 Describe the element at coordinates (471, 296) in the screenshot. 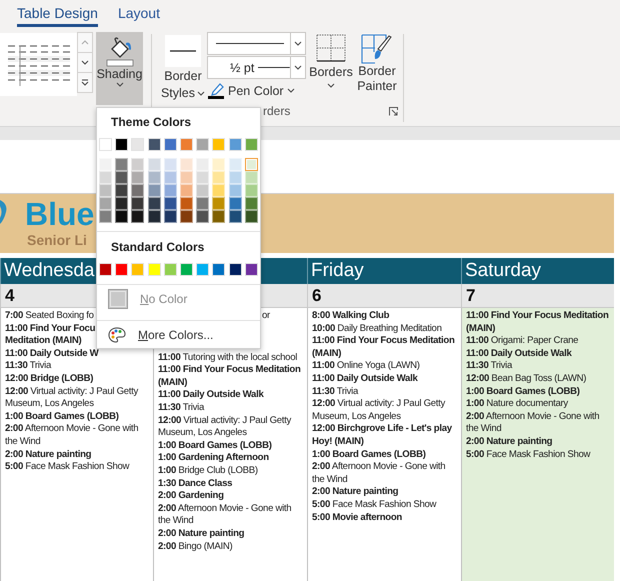

I see `date-number: 7` at that location.